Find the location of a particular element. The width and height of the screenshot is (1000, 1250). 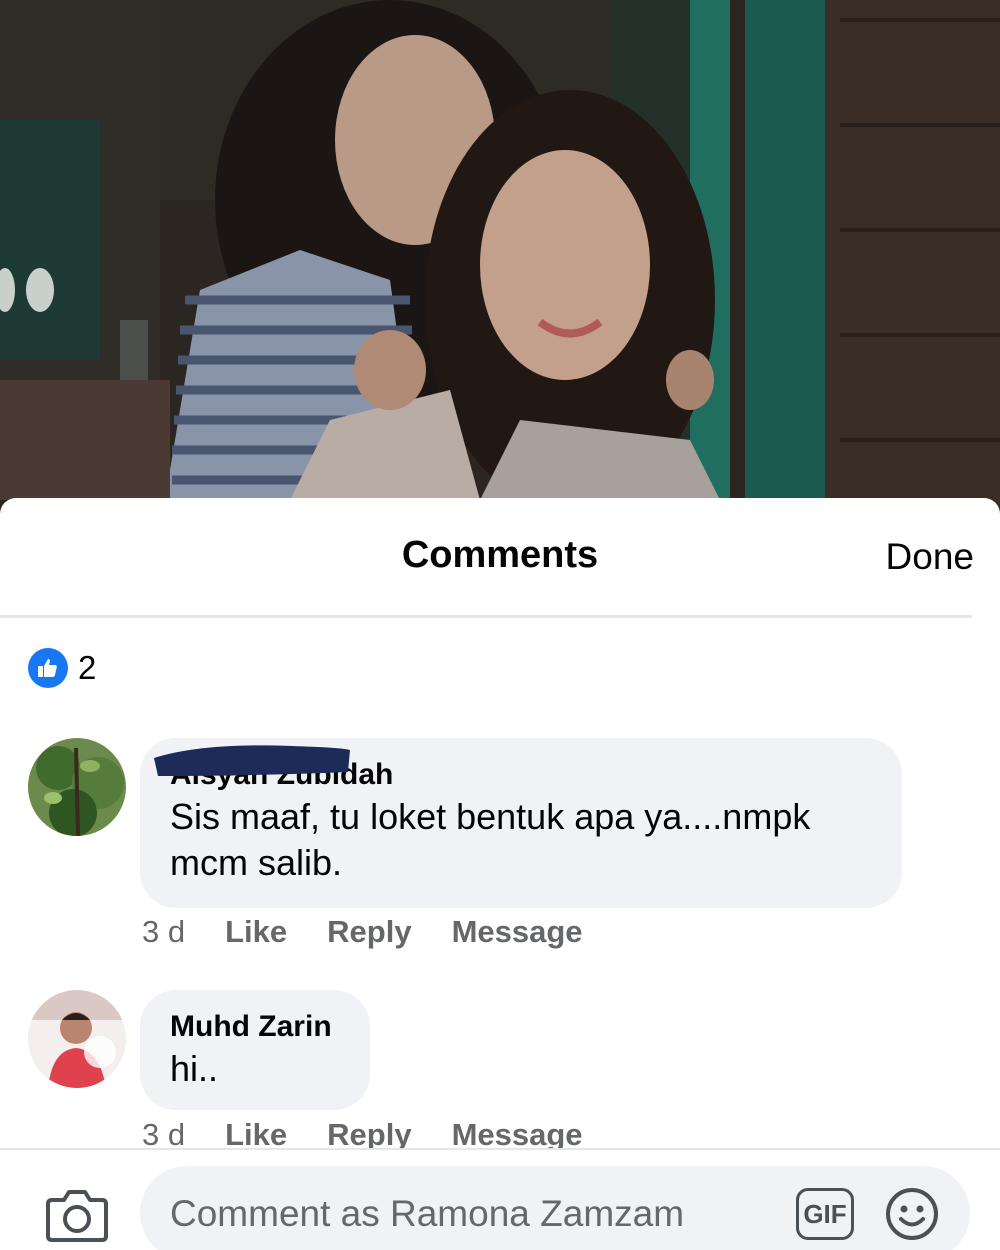

sheet-title: Comments is located at coordinates (500, 555).